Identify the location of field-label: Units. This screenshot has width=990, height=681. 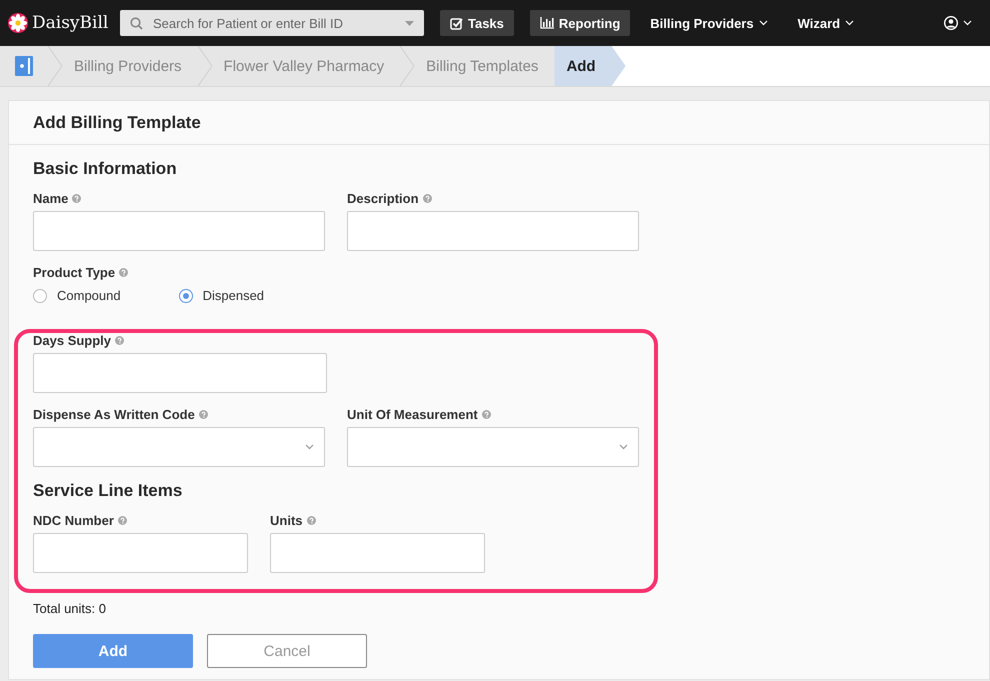
(286, 520).